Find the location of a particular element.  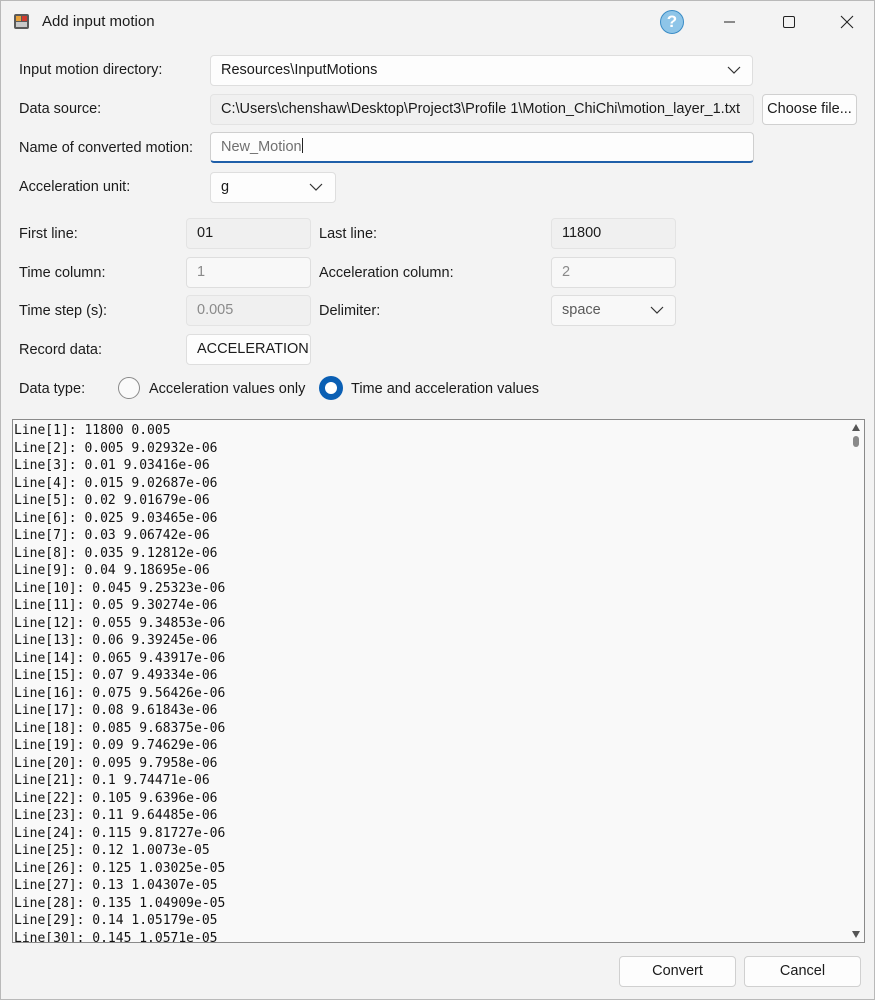

preview-line: Line[9]: 0.04 9.18695e-06 is located at coordinates (112, 570).